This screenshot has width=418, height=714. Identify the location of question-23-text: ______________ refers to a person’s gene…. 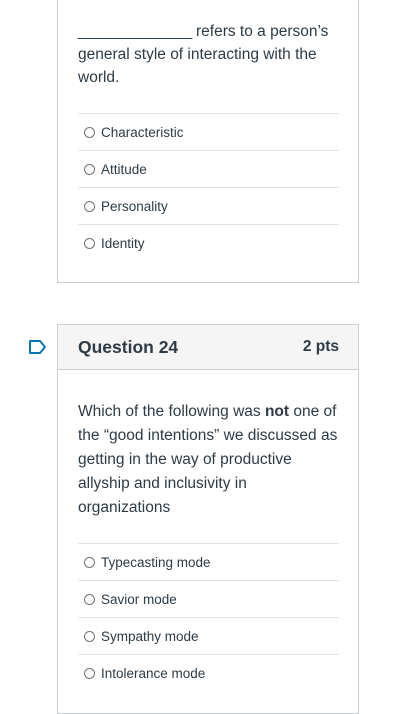
(203, 54).